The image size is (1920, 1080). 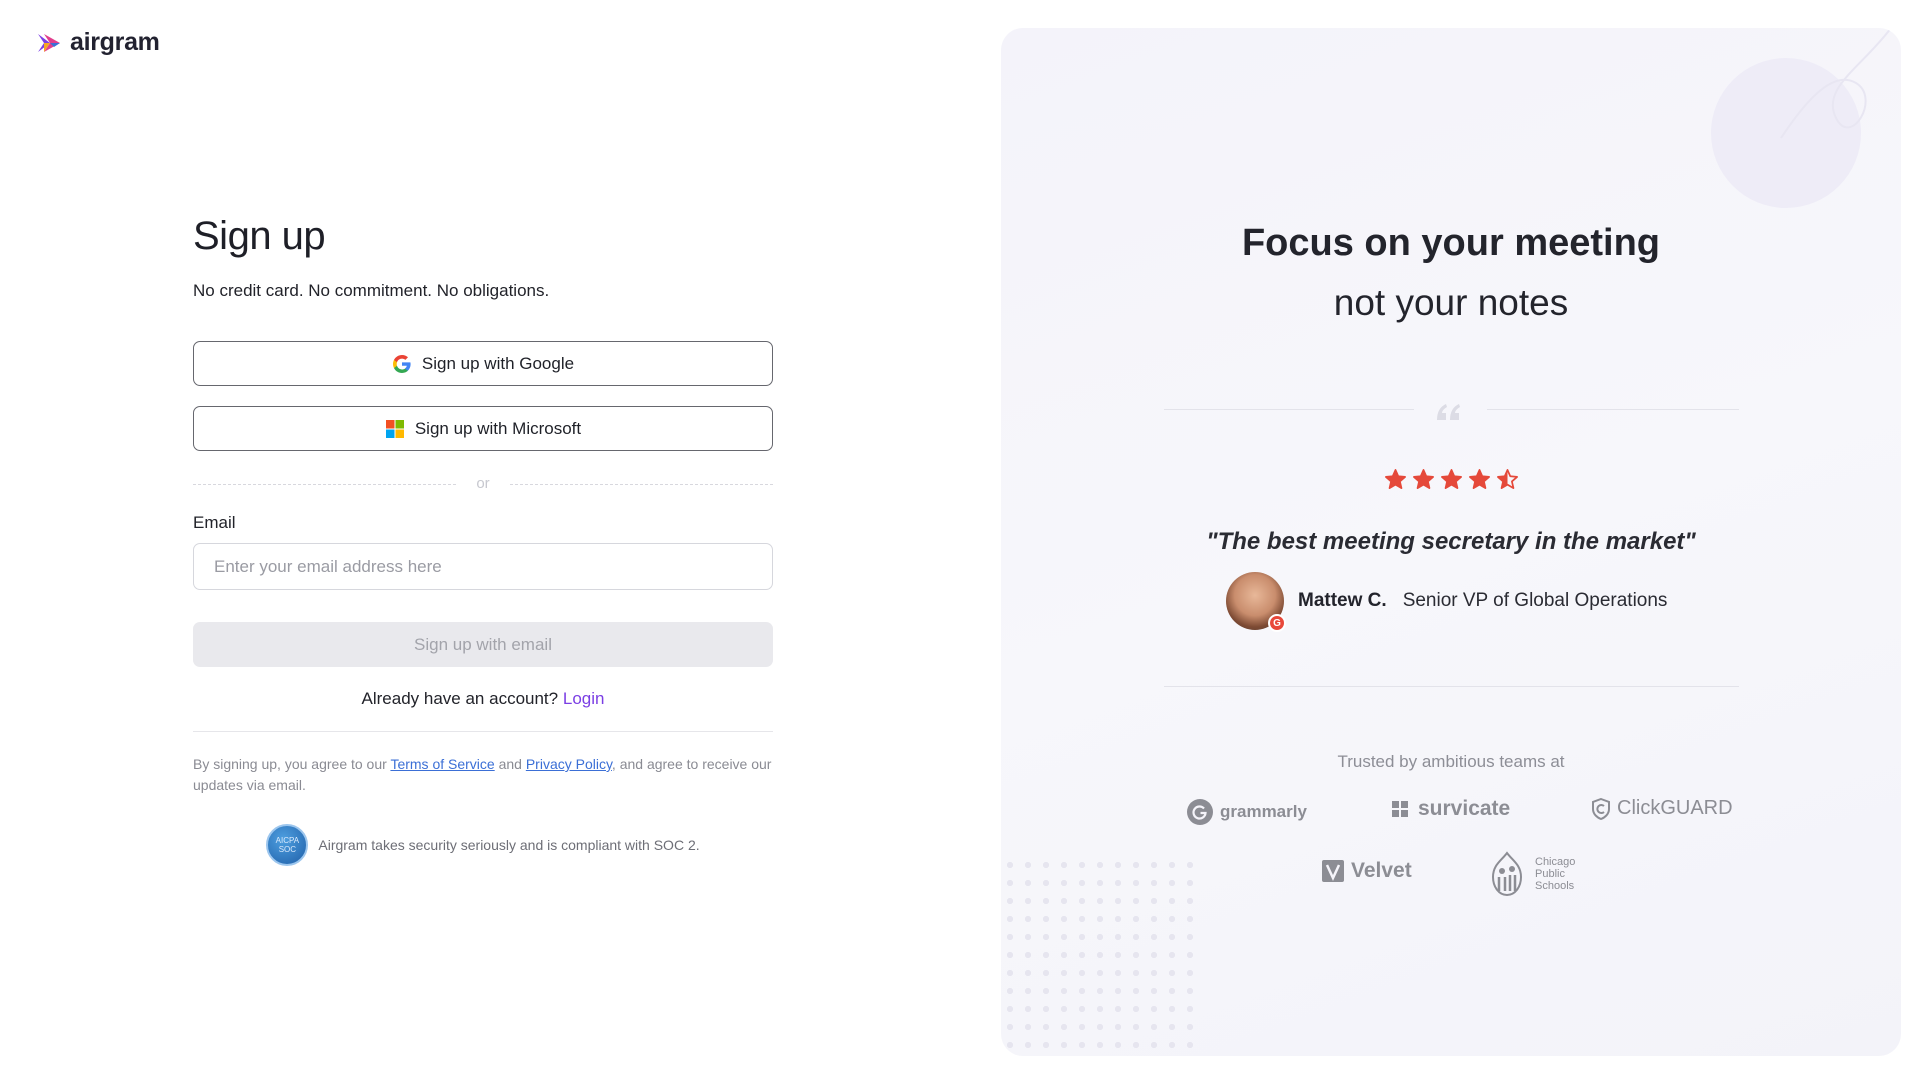 I want to click on survicate-icon, so click(x=1400, y=809).